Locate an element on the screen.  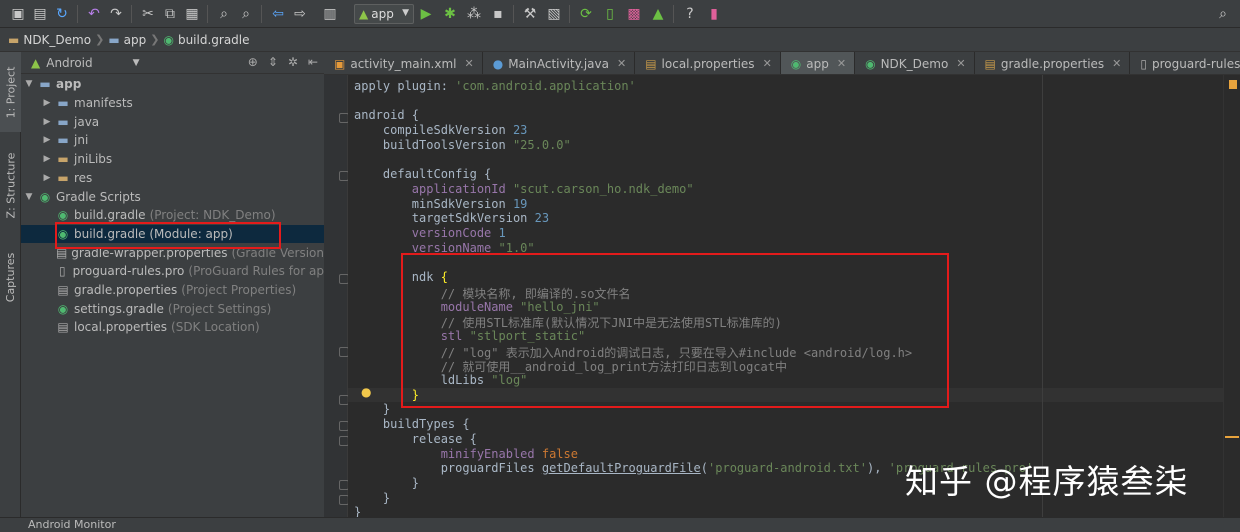
tree-item-settings-gradle: ◉ settings.gradle (Project Settings) is located at coordinates (172, 308).